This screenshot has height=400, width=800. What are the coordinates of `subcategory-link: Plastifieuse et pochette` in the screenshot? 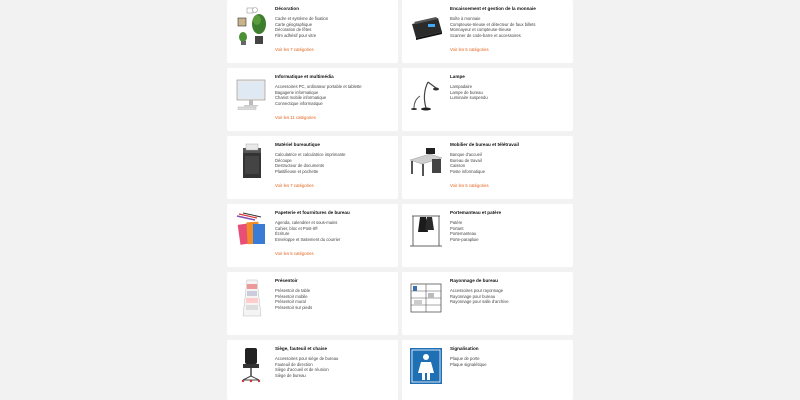 It's located at (310, 172).